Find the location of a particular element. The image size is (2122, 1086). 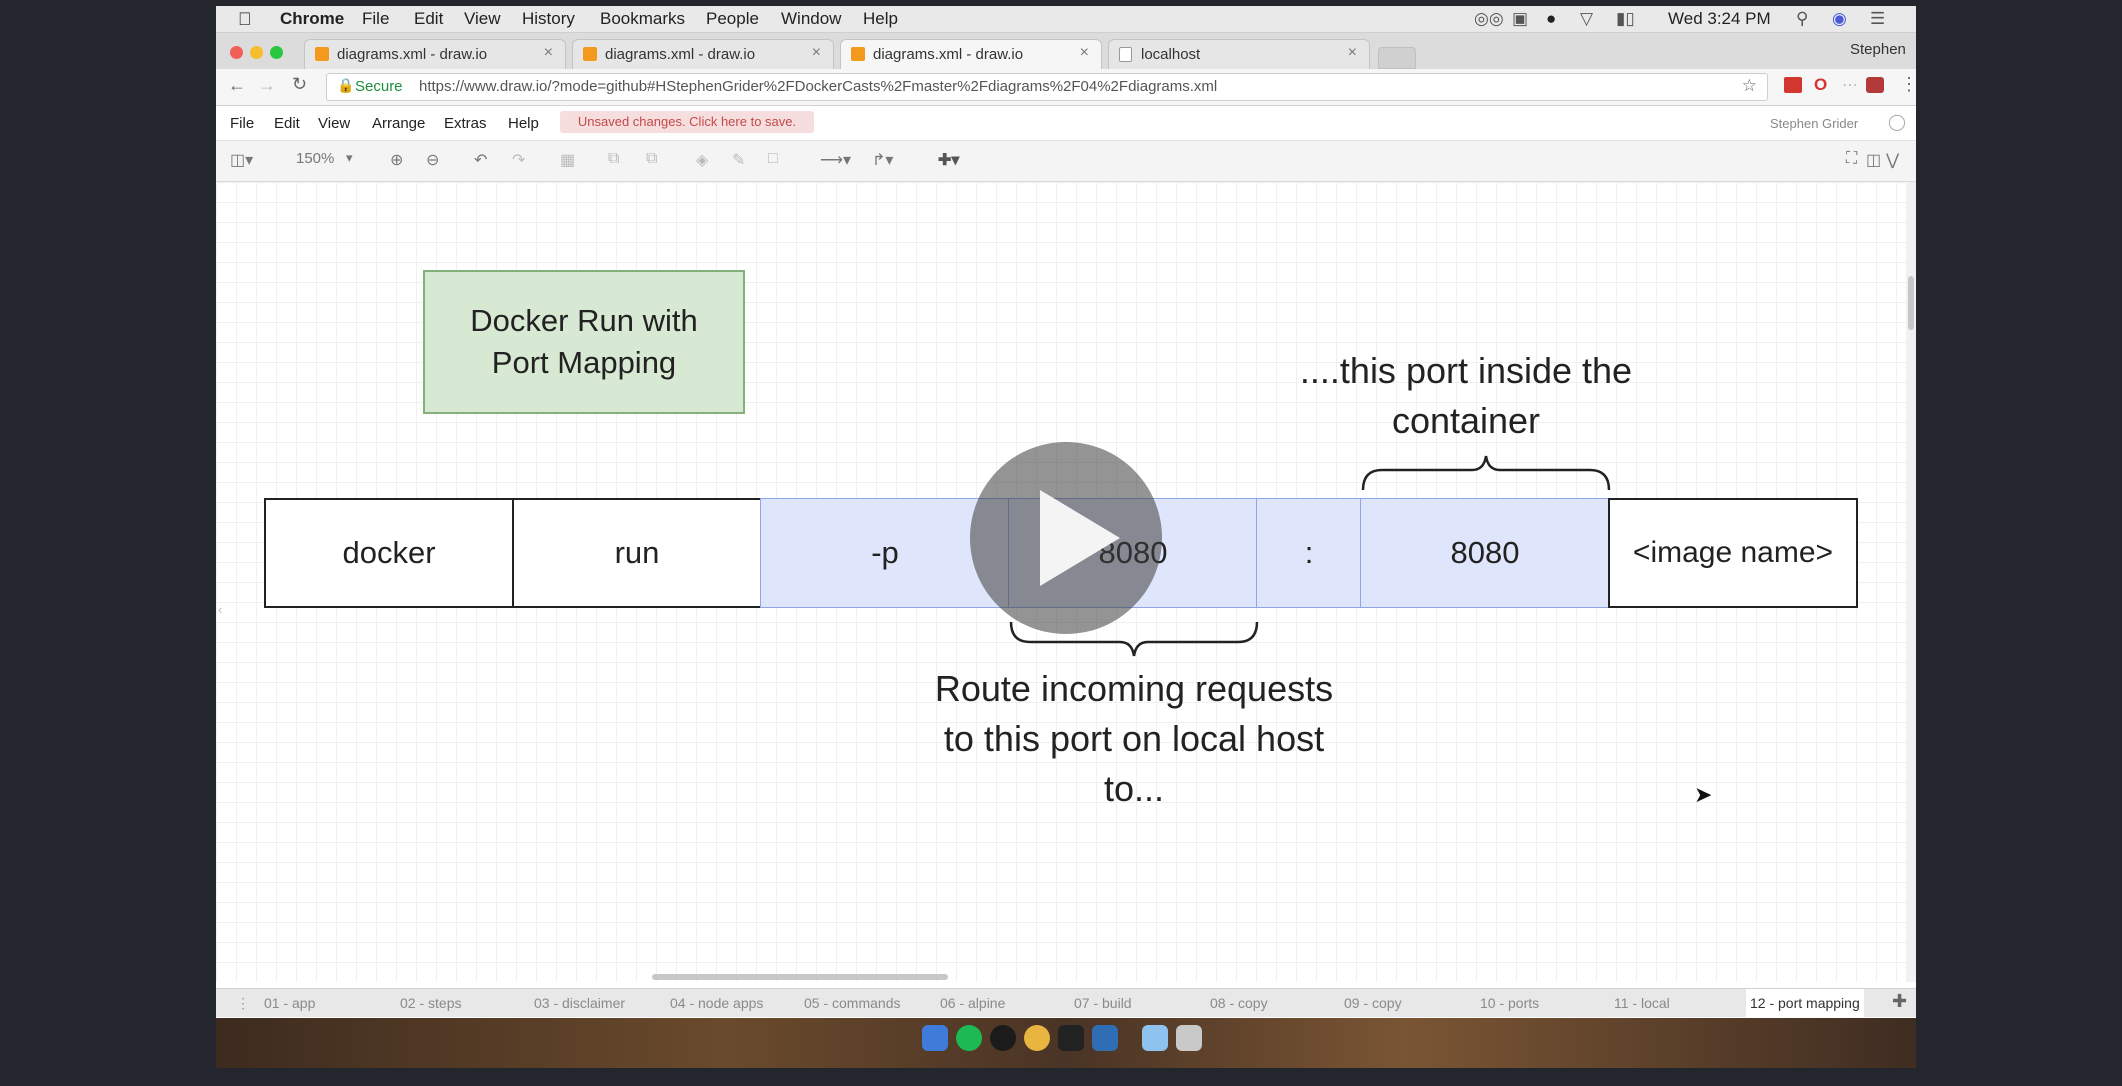

clock: Wed 3:24 PM is located at coordinates (1719, 19).